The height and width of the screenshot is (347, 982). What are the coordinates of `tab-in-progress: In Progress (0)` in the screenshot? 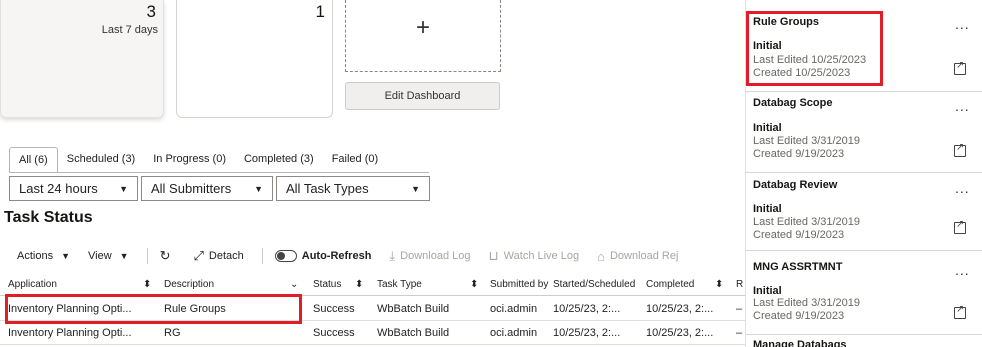 It's located at (189, 160).